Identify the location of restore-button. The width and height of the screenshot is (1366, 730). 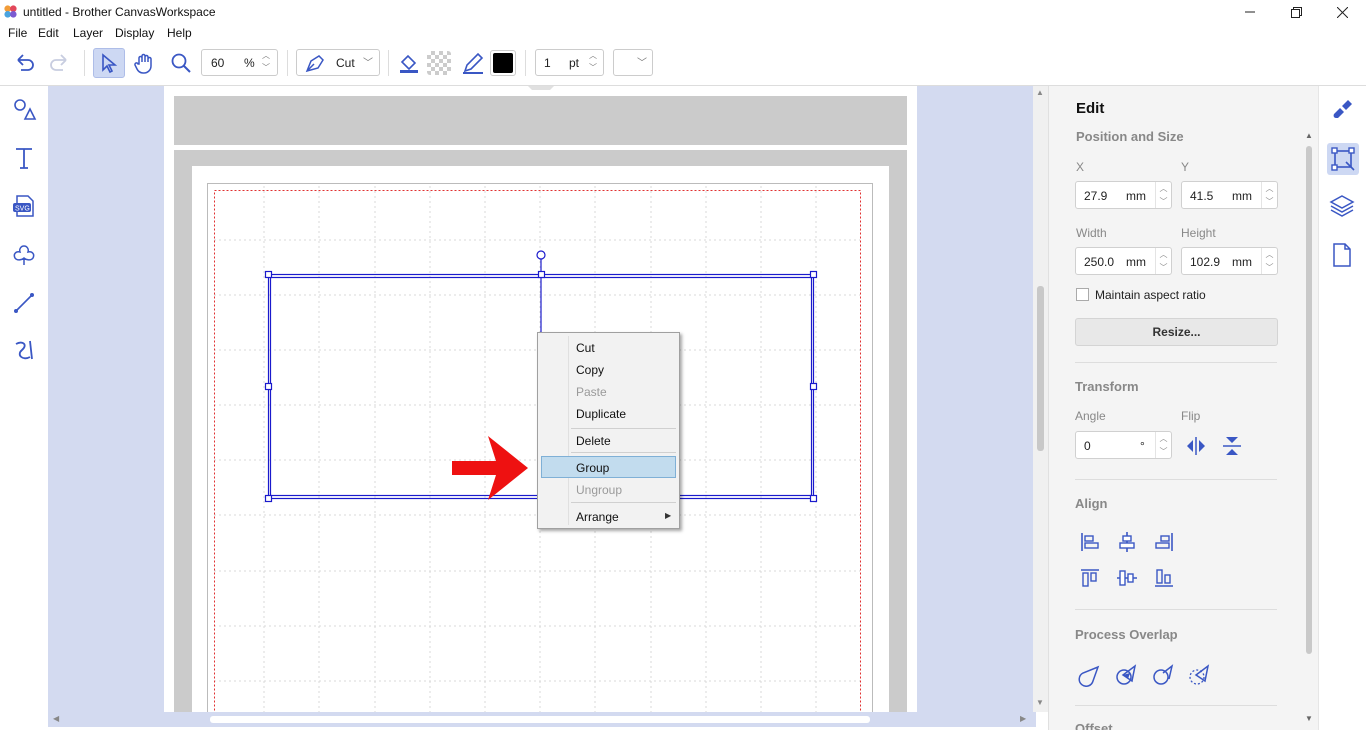
(1296, 12).